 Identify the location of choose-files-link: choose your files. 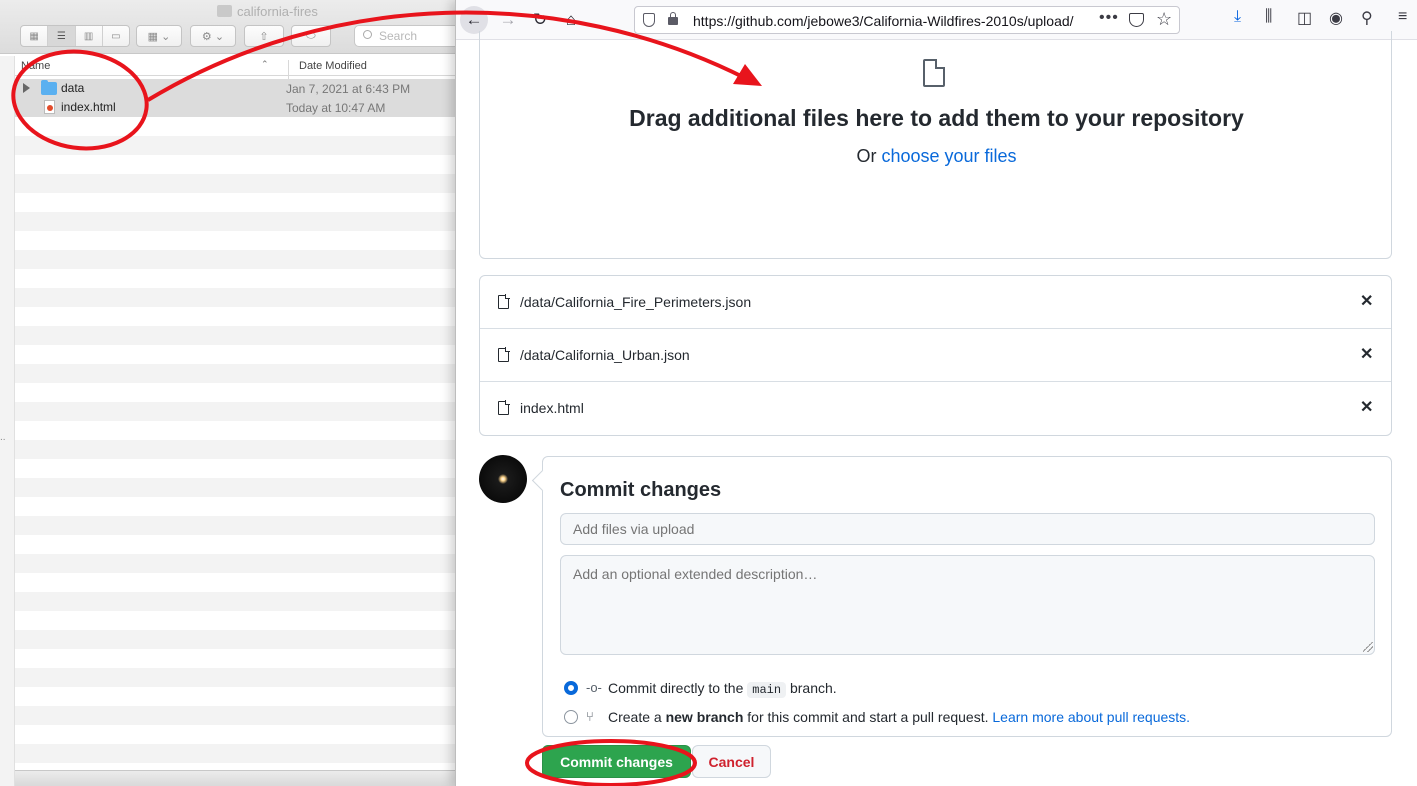
(948, 156).